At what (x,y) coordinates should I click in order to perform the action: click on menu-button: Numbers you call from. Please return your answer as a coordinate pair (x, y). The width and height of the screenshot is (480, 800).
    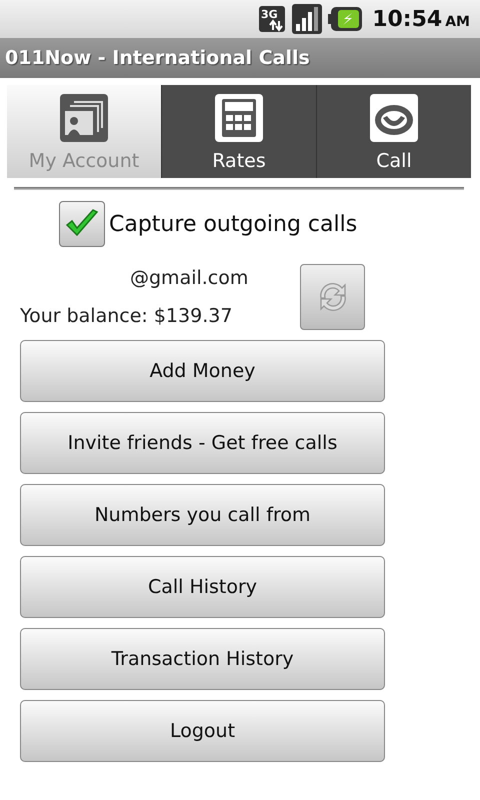
    Looking at the image, I should click on (202, 515).